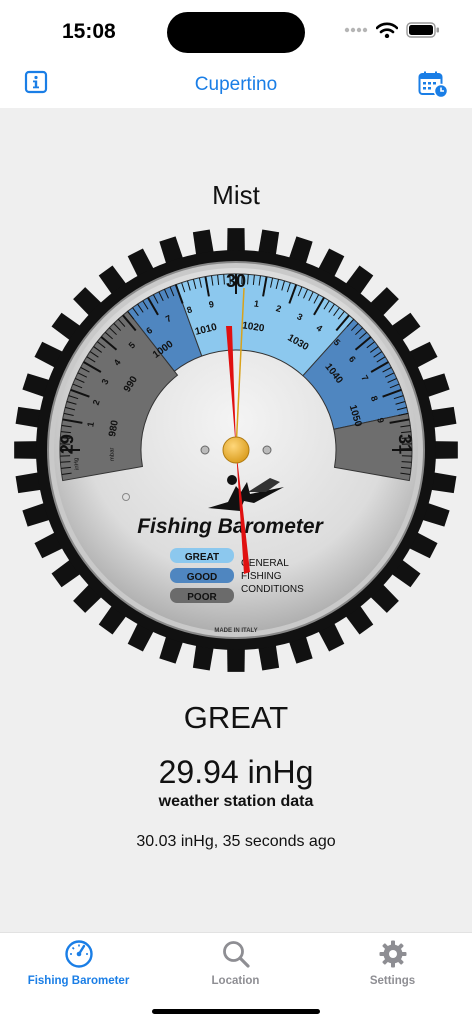 Image resolution: width=472 pixels, height=1025 pixels. I want to click on tab-label-location: Location, so click(235, 981).